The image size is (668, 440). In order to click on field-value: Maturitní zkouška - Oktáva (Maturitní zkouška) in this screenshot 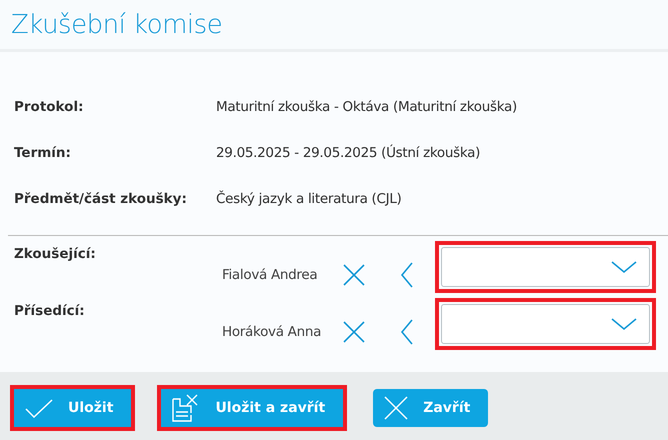, I will do `click(366, 107)`.